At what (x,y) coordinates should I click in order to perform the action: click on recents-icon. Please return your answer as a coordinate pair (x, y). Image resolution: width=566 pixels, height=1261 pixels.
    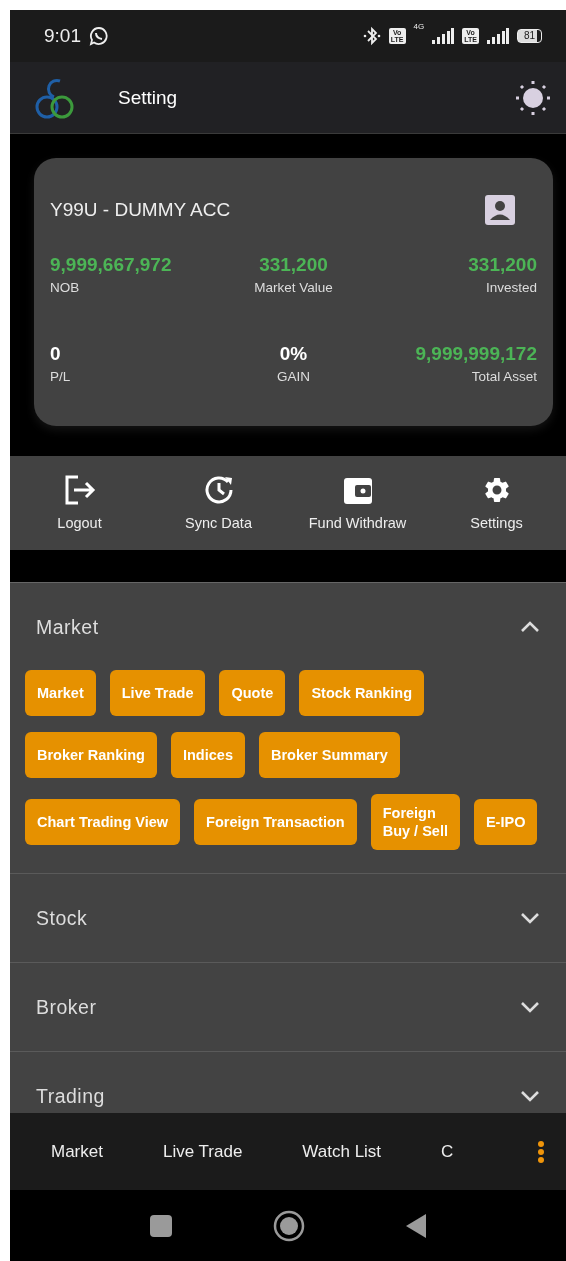
    Looking at the image, I should click on (161, 1225).